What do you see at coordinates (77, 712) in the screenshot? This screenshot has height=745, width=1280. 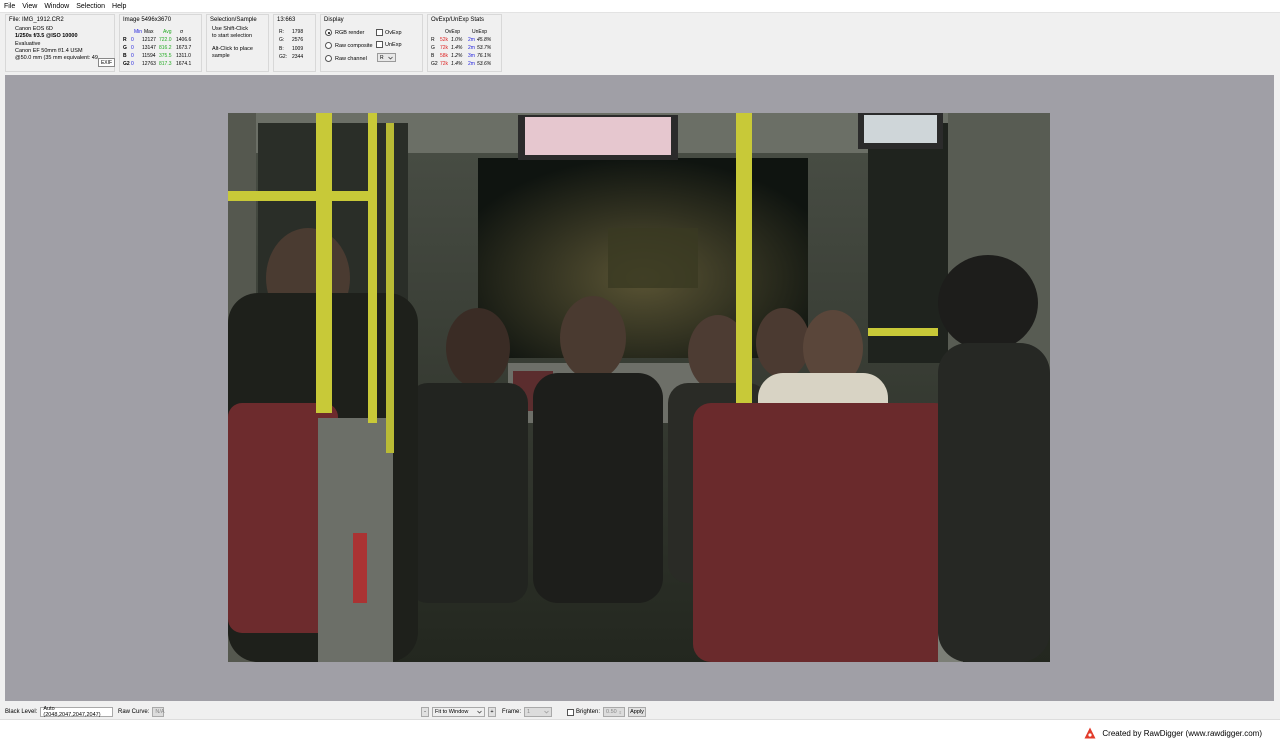 I see `black-level-field: Auto (2048,2047,2047,2047)` at bounding box center [77, 712].